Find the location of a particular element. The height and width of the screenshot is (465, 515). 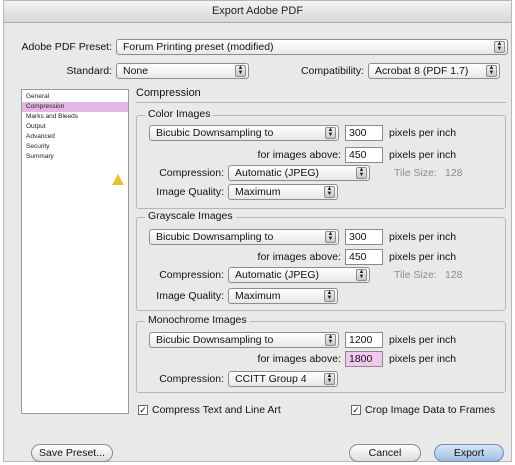

grayscale-ppi-field: 300 is located at coordinates (364, 237).